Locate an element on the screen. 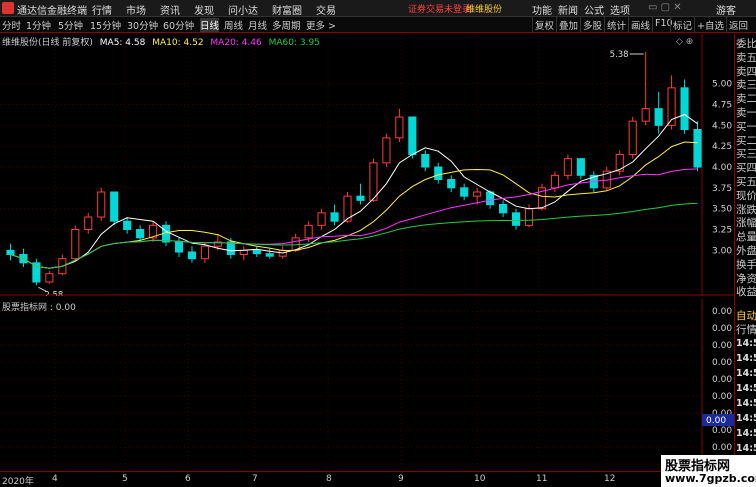 The height and width of the screenshot is (487, 756). back-button: 返回 is located at coordinates (741, 24).